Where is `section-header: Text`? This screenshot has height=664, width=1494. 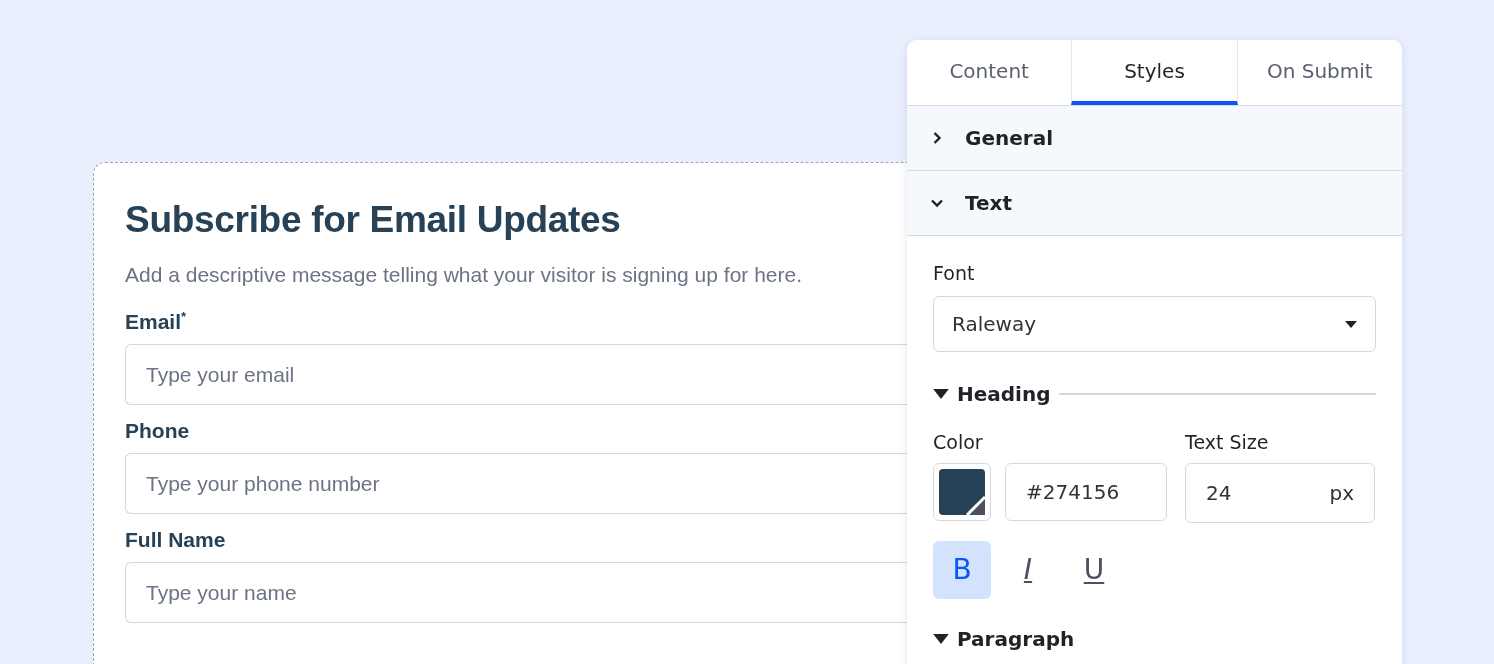 section-header: Text is located at coordinates (1154, 203).